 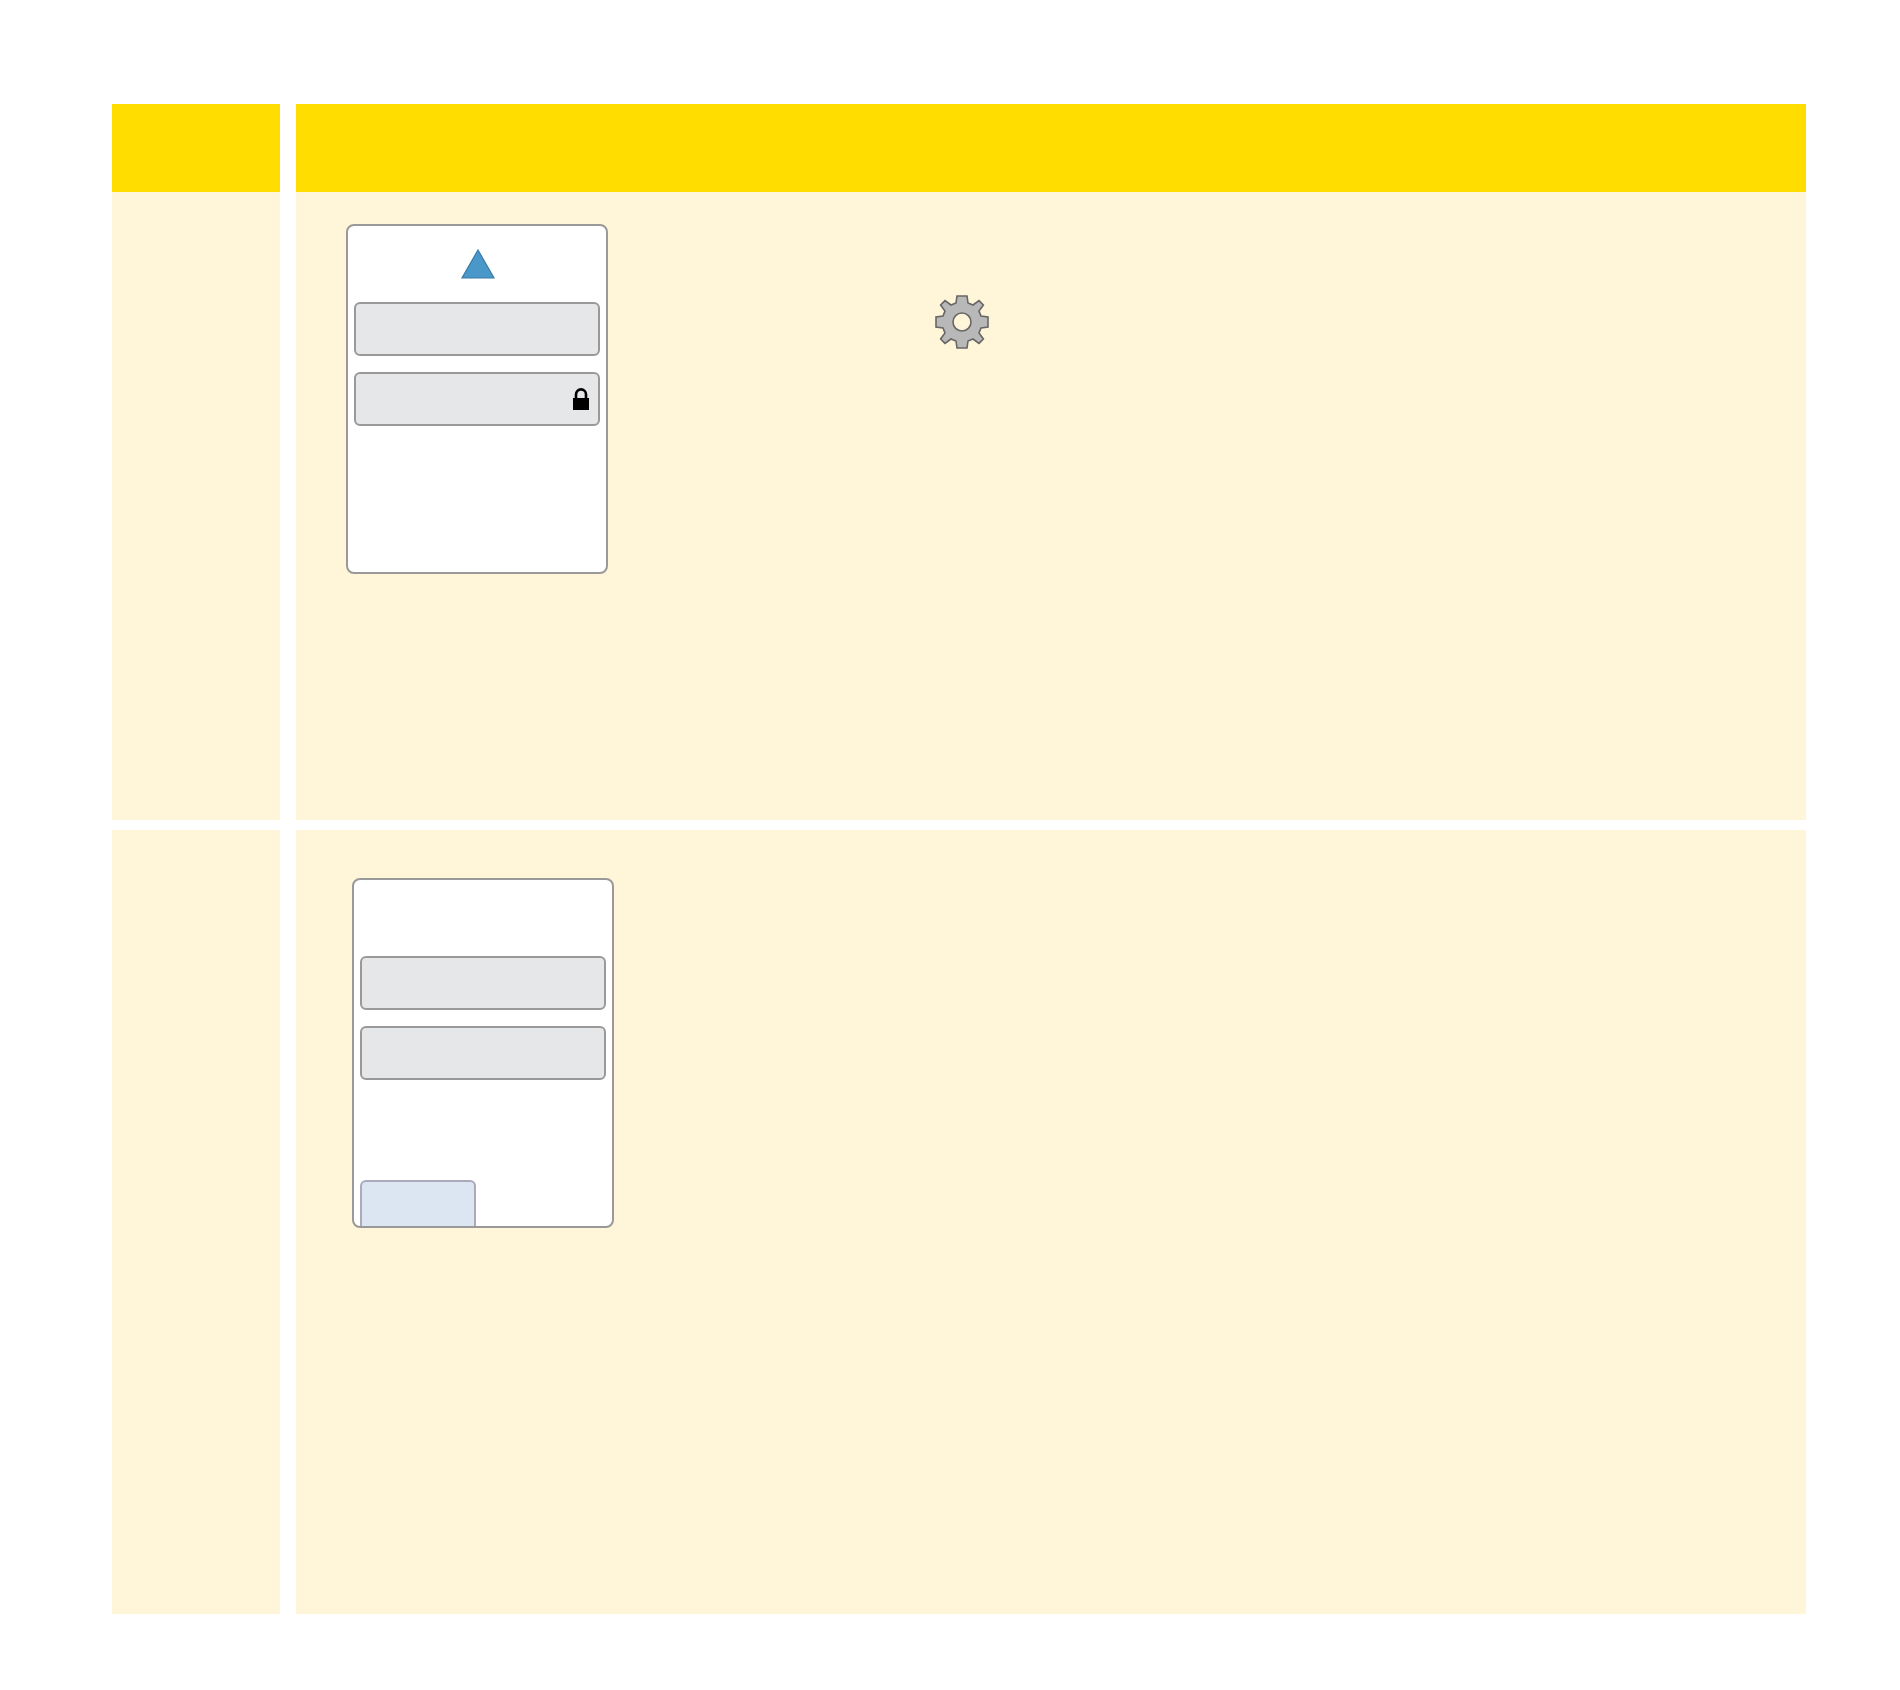 I want to click on lock-icon, so click(x=581, y=399).